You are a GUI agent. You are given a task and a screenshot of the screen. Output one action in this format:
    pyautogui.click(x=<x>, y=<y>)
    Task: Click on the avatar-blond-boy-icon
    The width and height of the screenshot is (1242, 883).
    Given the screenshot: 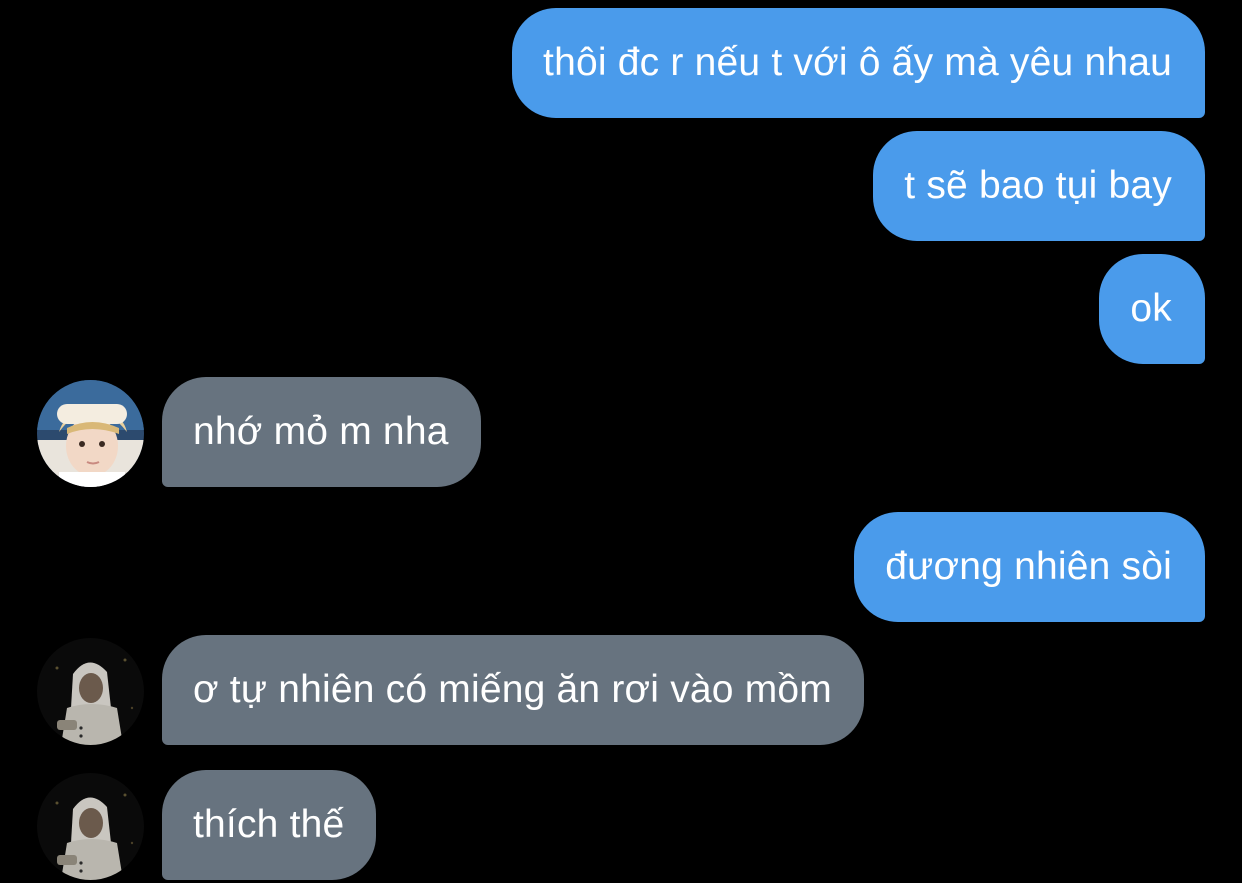 What is the action you would take?
    pyautogui.click(x=90, y=433)
    